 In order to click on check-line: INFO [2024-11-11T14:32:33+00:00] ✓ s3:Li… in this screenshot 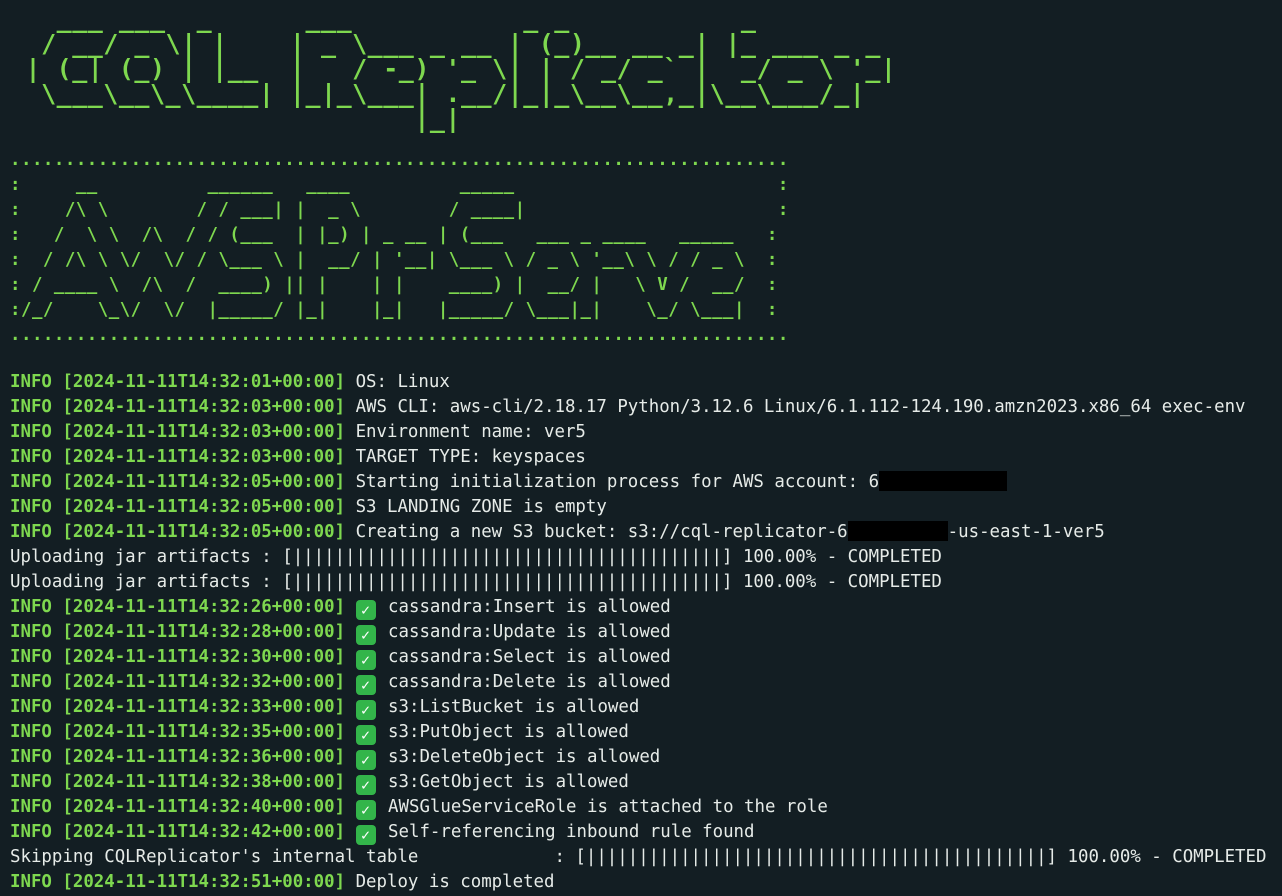, I will do `click(646, 707)`.